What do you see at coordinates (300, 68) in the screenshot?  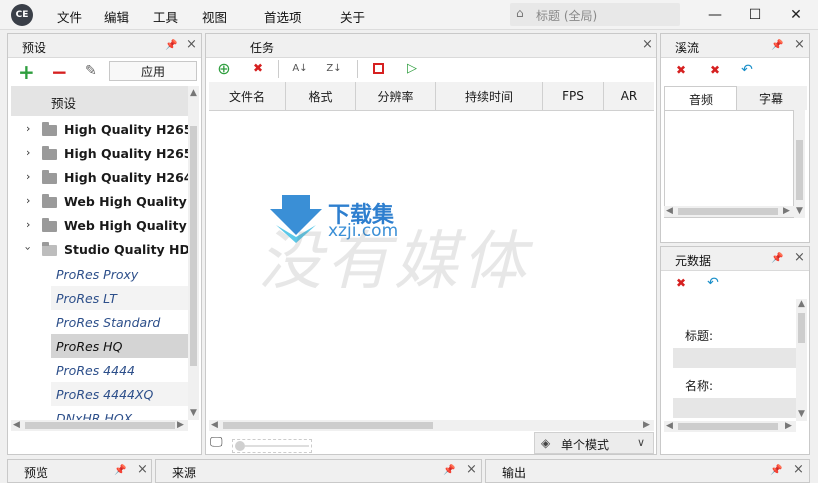 I see `sort-ascending-icon: A↓` at bounding box center [300, 68].